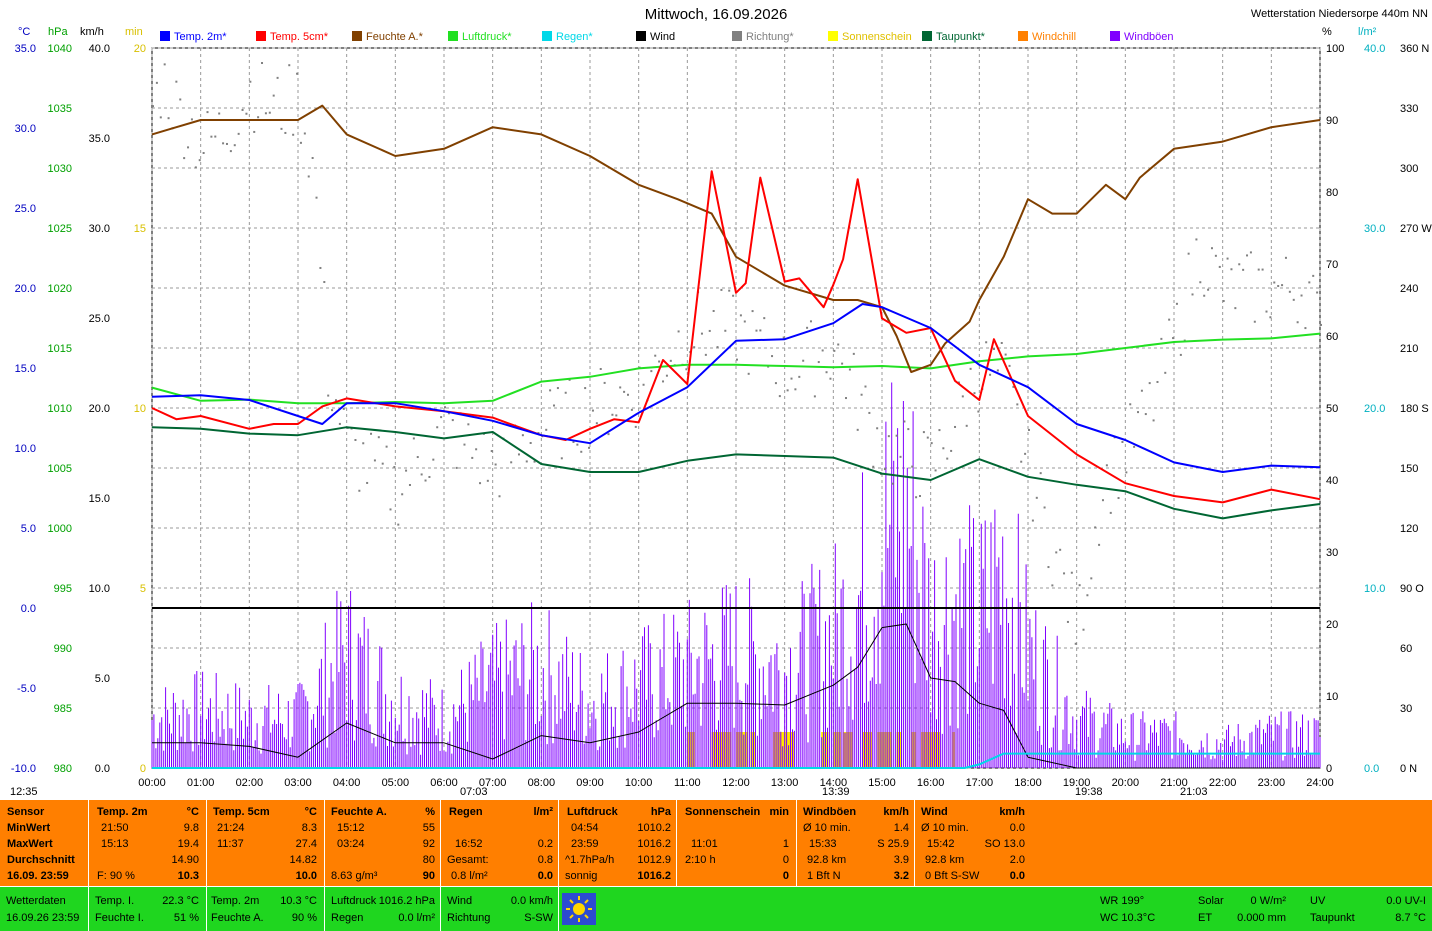 Image resolution: width=1432 pixels, height=931 pixels. I want to click on luftdruck-header: Luftdruck, so click(592, 812).